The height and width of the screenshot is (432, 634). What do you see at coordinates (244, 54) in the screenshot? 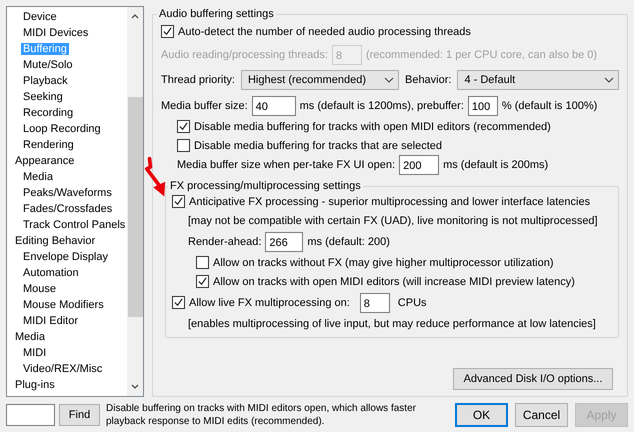
I see `field-label: Audio reading/processing threads:` at bounding box center [244, 54].